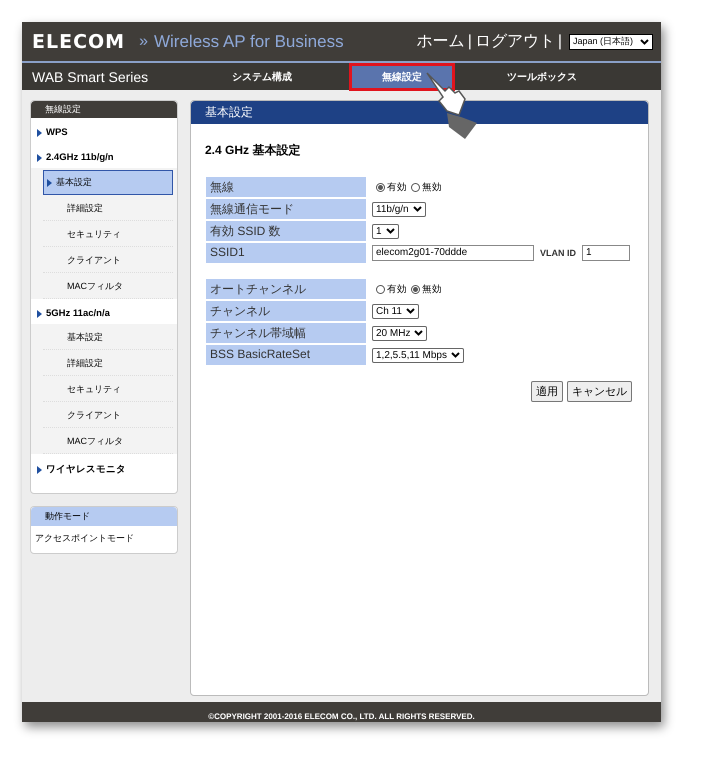 The image size is (703, 766). I want to click on header-link: ホーム, so click(440, 41).